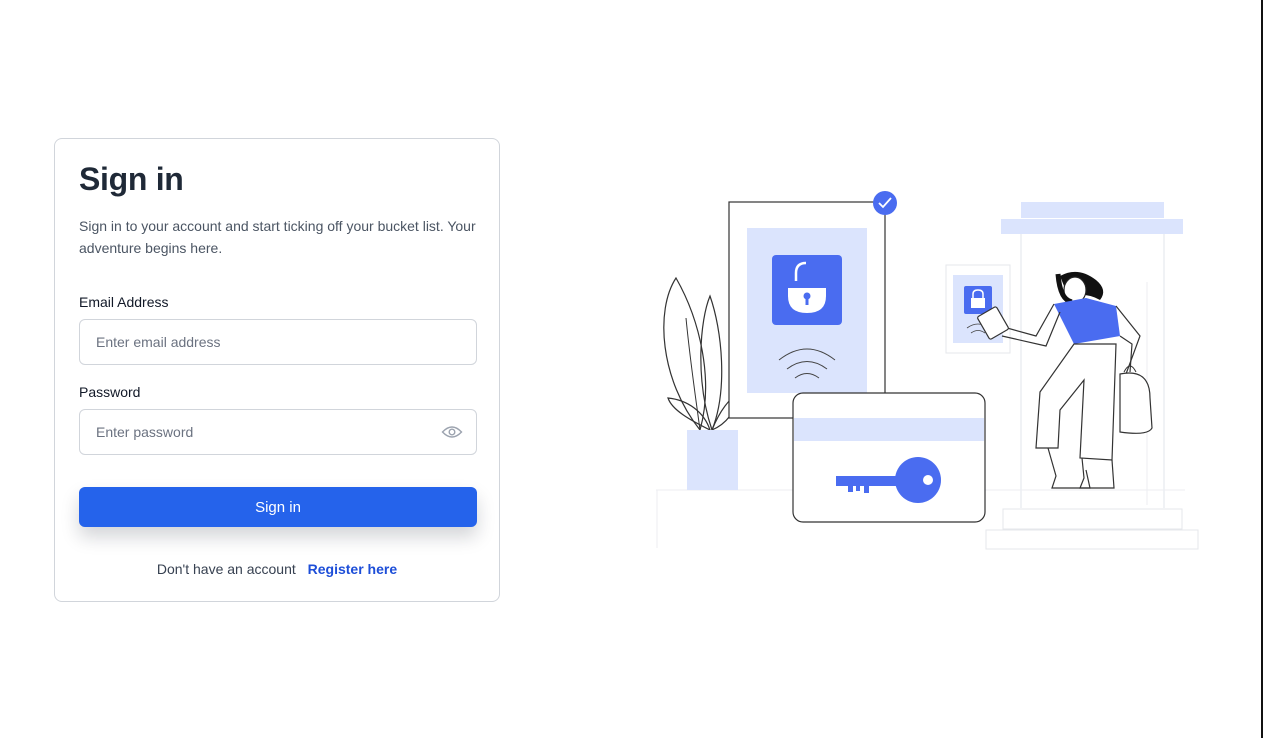  I want to click on password-label: Password, so click(110, 392).